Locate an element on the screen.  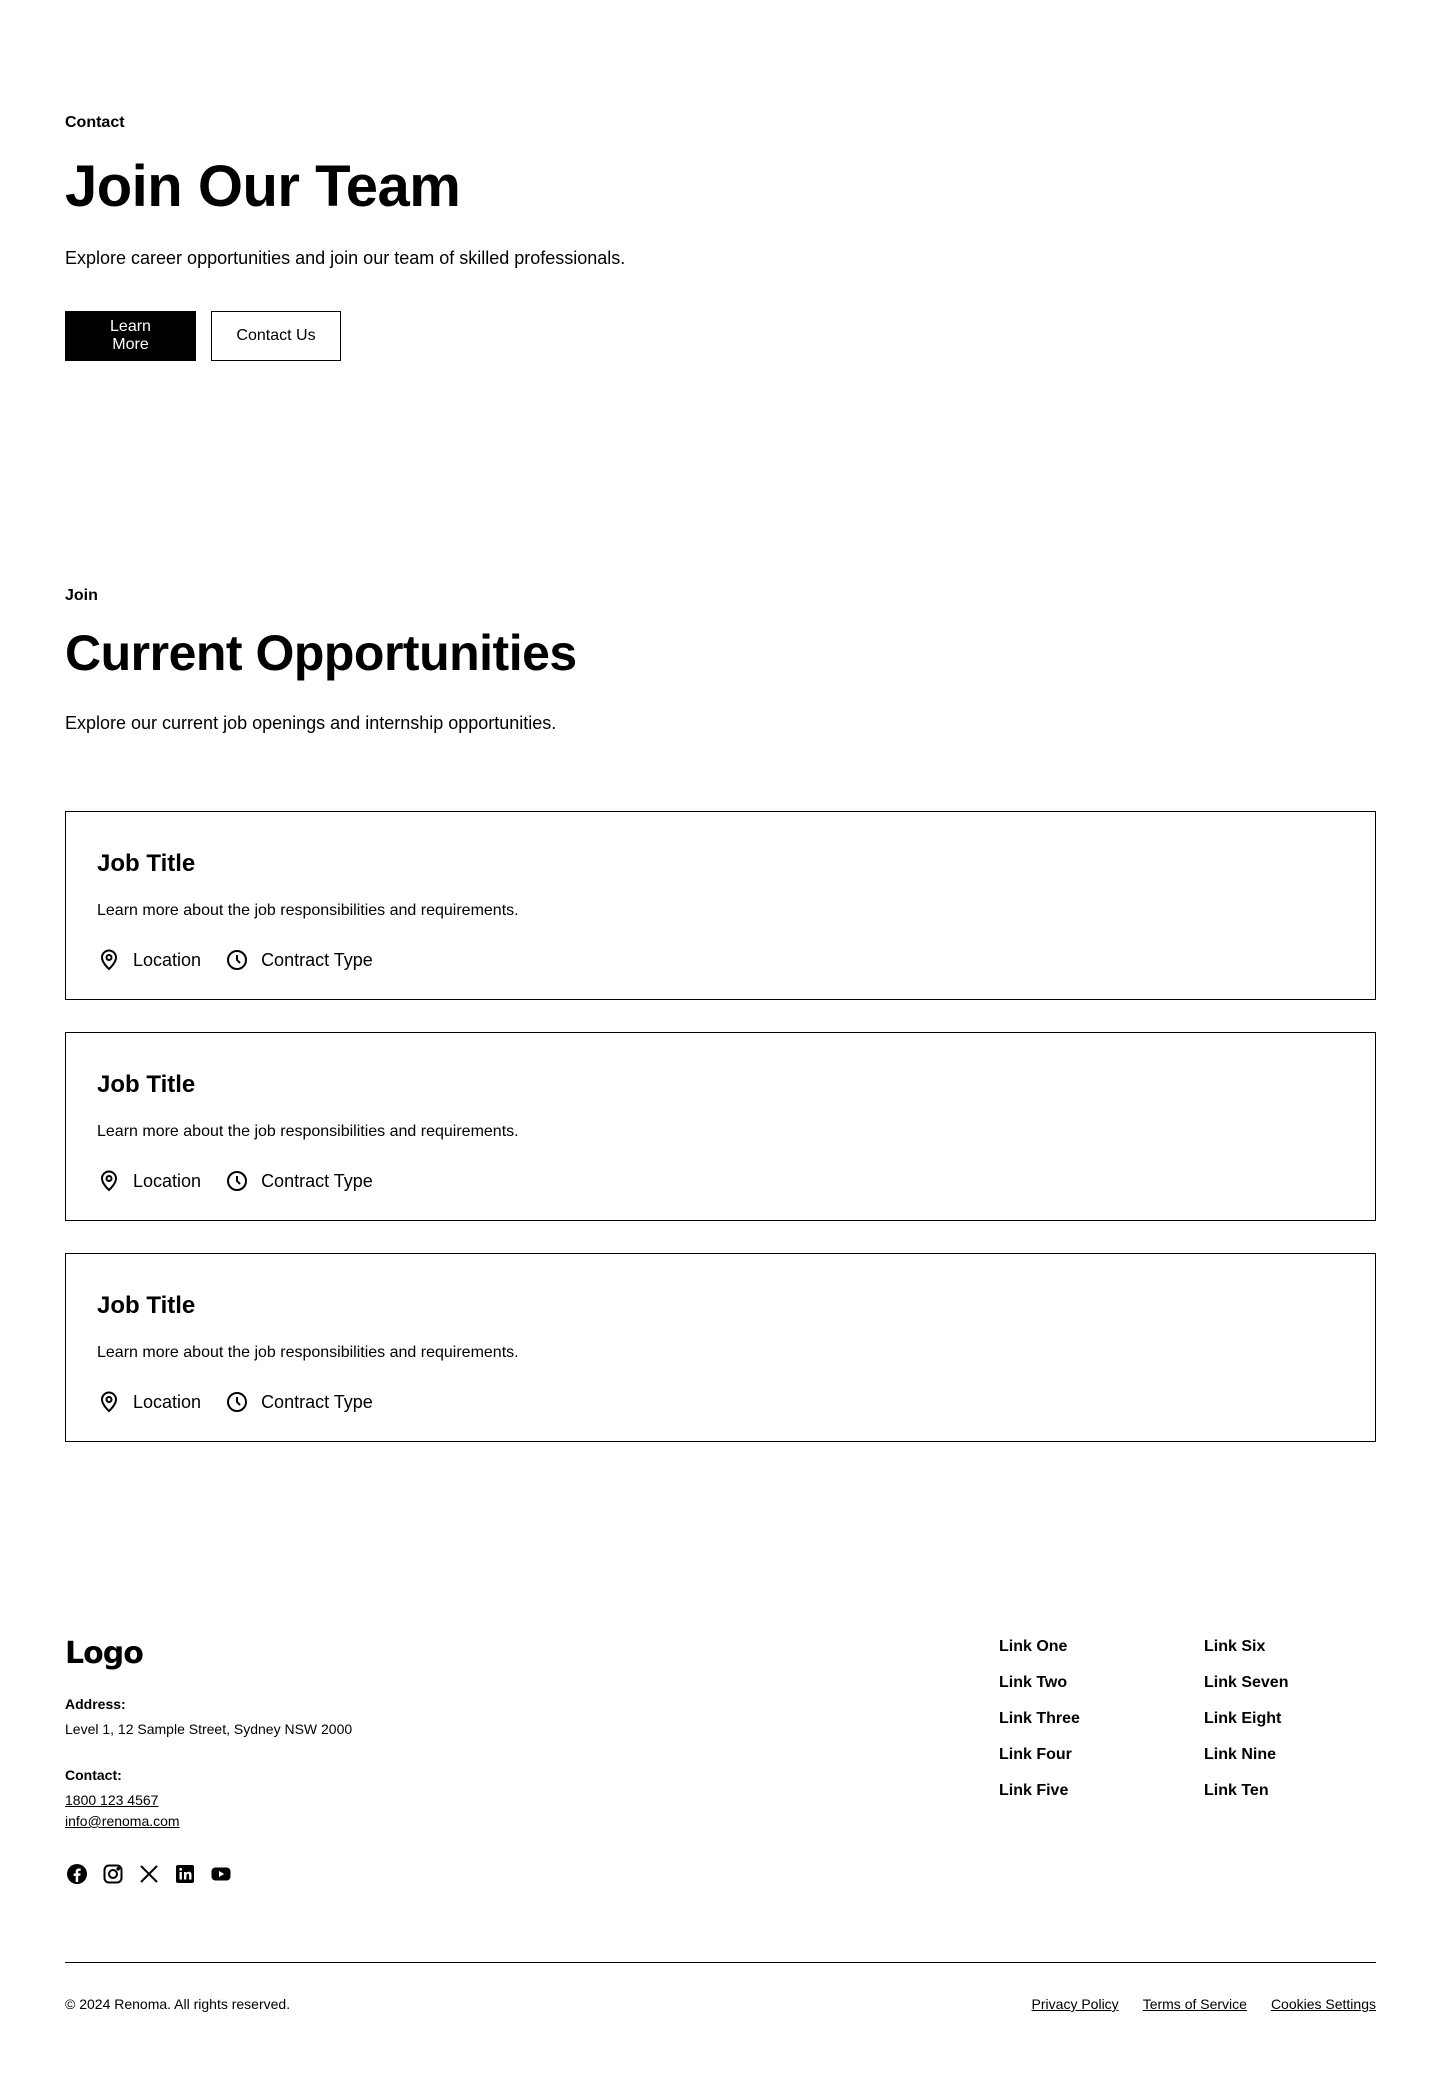
hero-eyebrow: Contact is located at coordinates (95, 122).